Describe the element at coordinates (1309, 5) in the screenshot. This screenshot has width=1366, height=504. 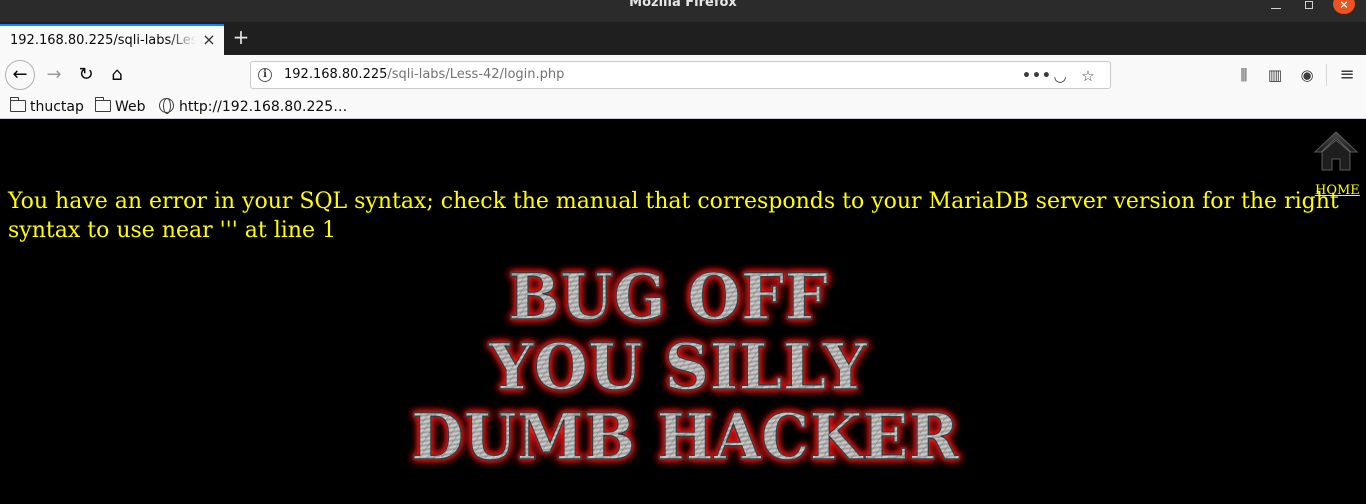
I see `maximize-window-icon` at that location.